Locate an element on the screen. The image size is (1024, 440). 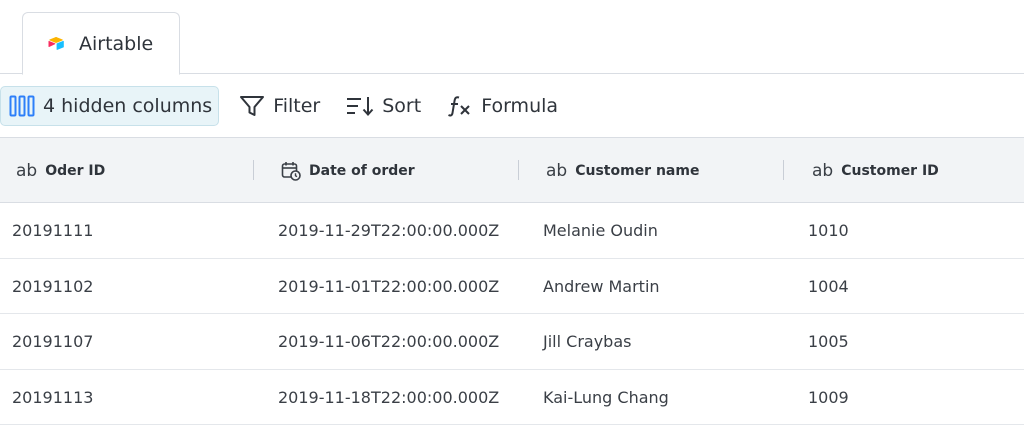
hidden-columns-button: 4 hidden columns is located at coordinates (110, 105).